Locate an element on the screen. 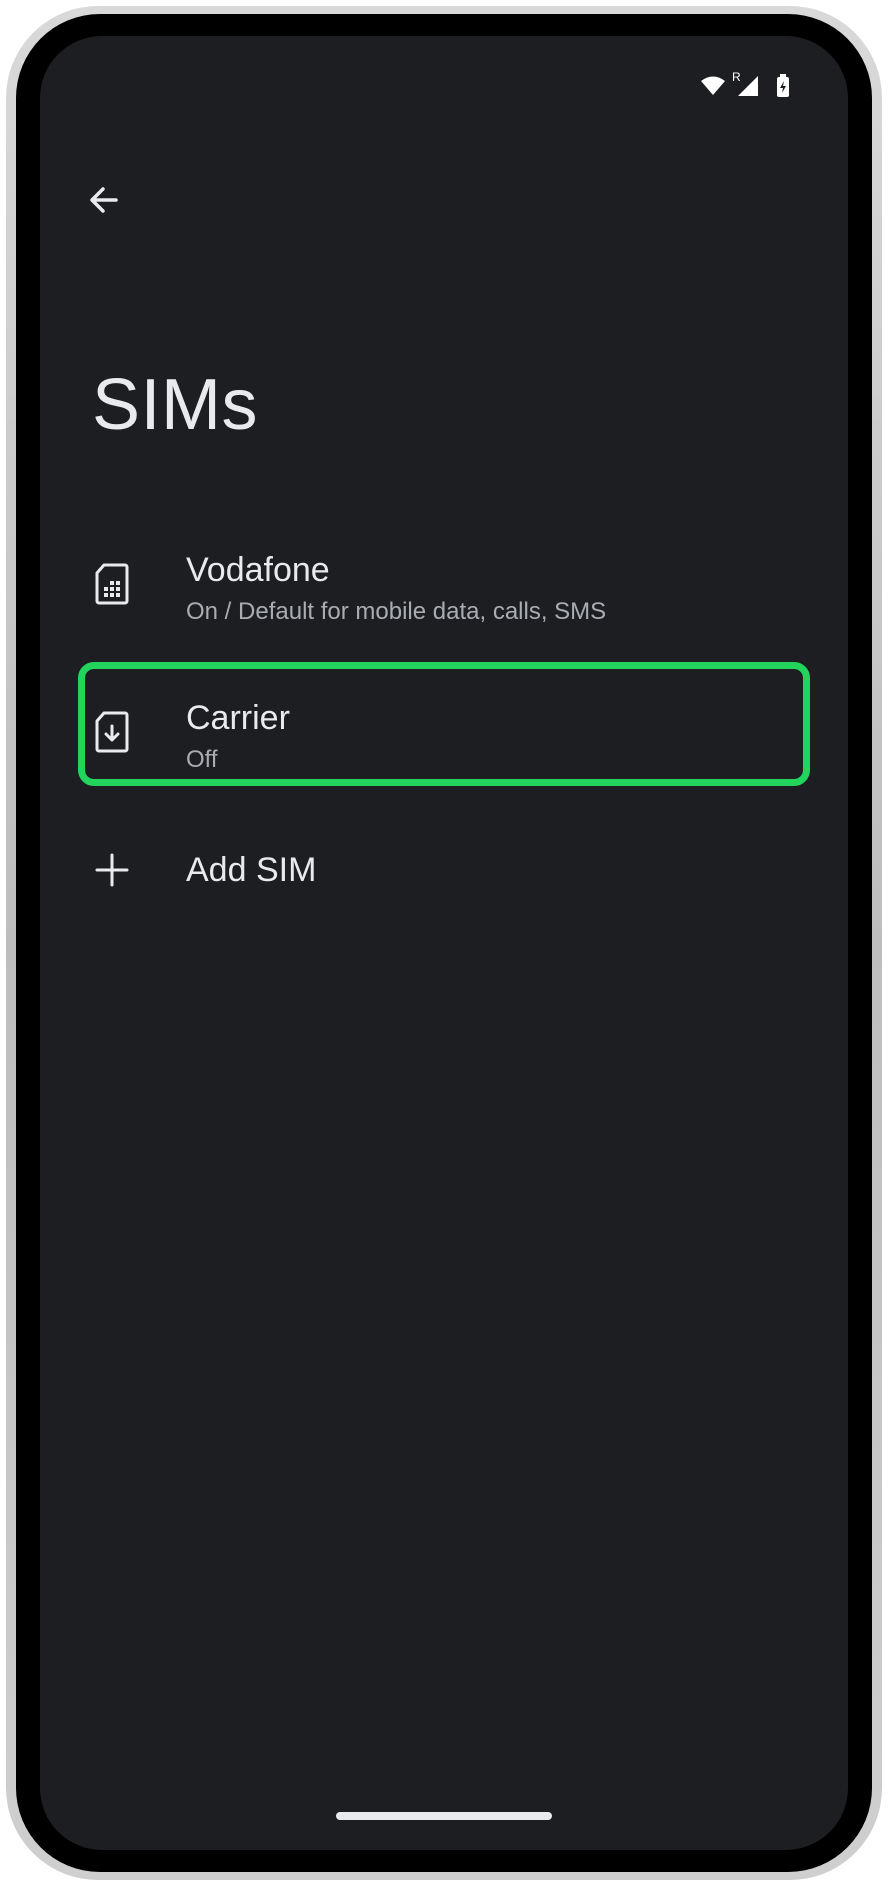 This screenshot has height=1884, width=888. battery-icon is located at coordinates (783, 86).